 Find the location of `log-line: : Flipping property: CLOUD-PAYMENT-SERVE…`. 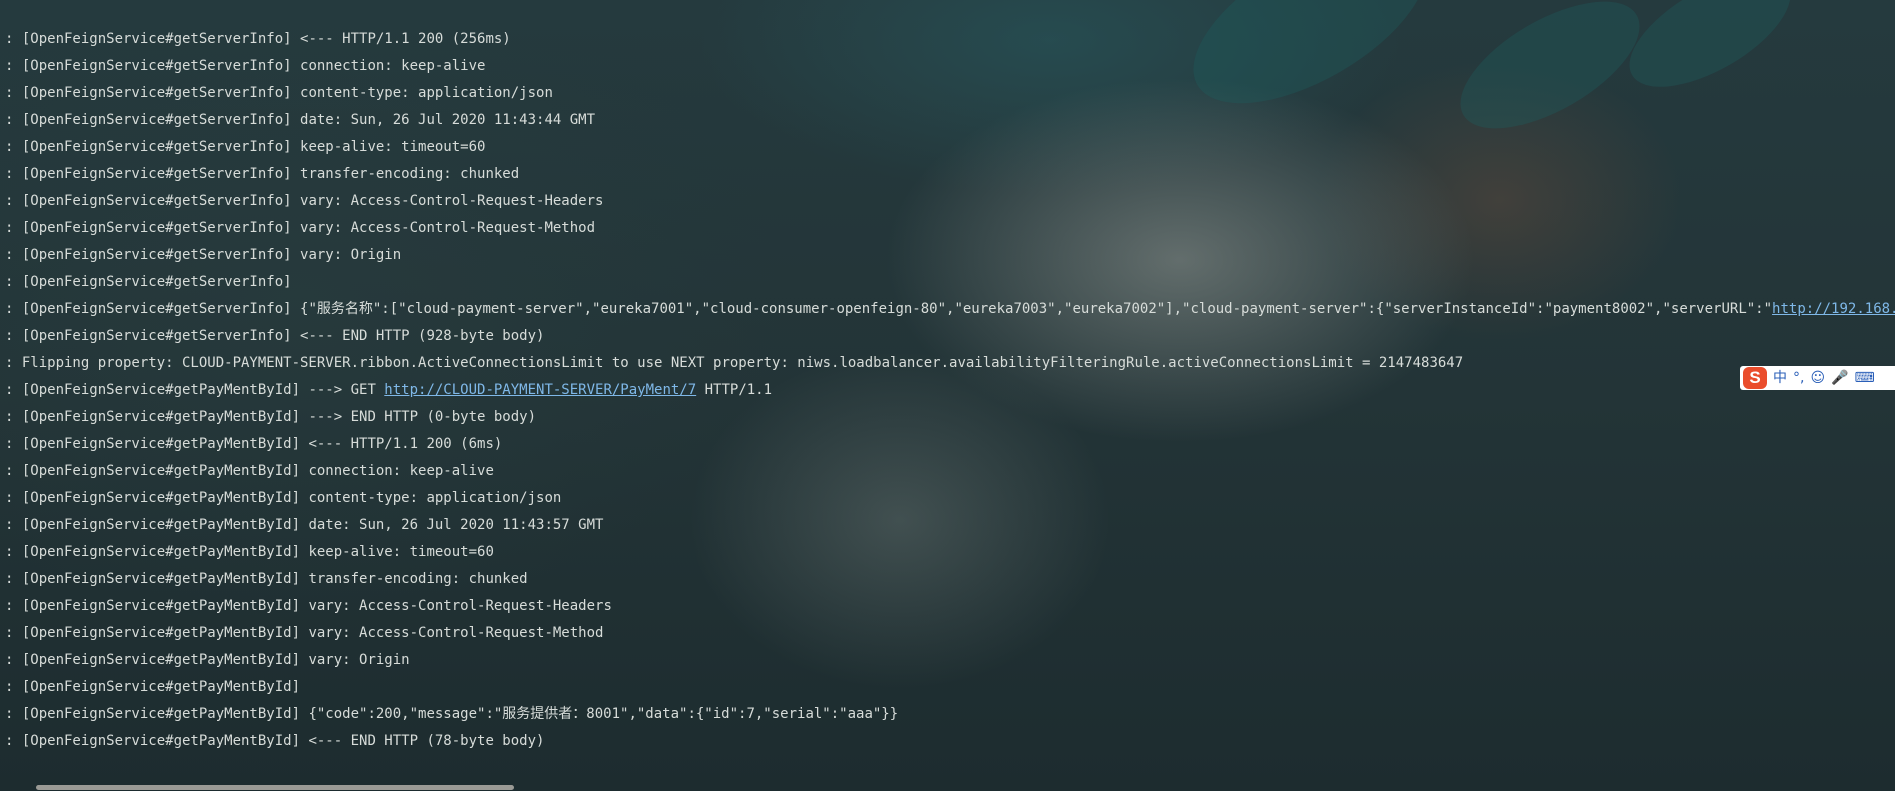

log-line: : Flipping property: CLOUD-PAYMENT-SERVE… is located at coordinates (947, 363).